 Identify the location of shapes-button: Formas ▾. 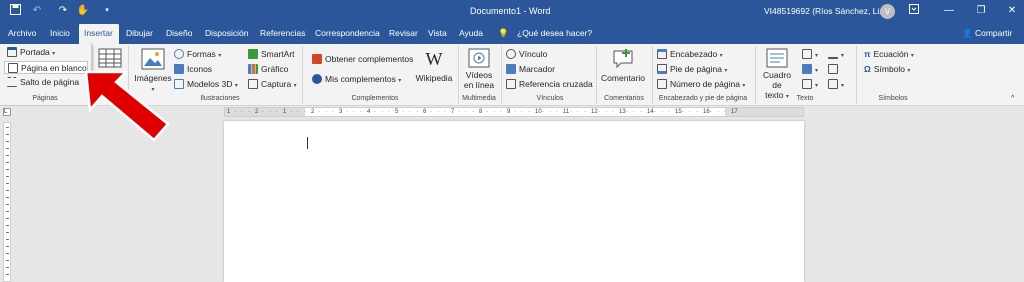
(197, 54).